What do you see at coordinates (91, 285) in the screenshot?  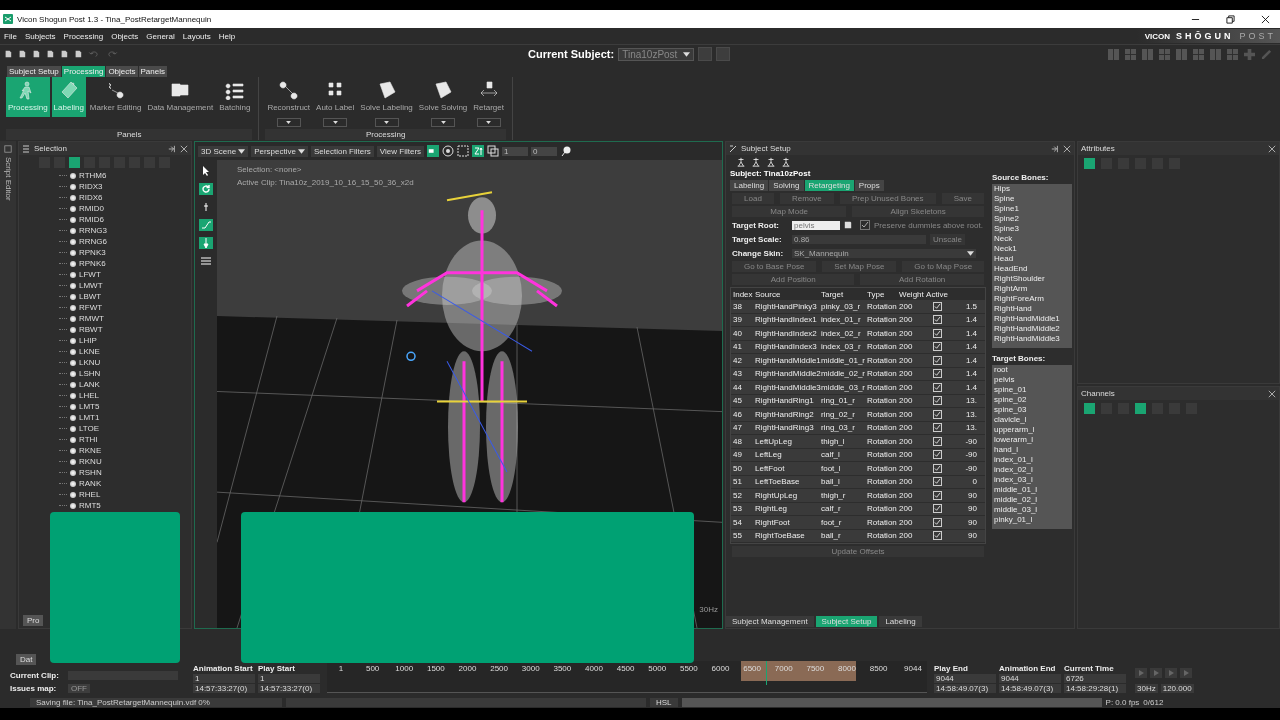 I see `marker-item: LMWT` at bounding box center [91, 285].